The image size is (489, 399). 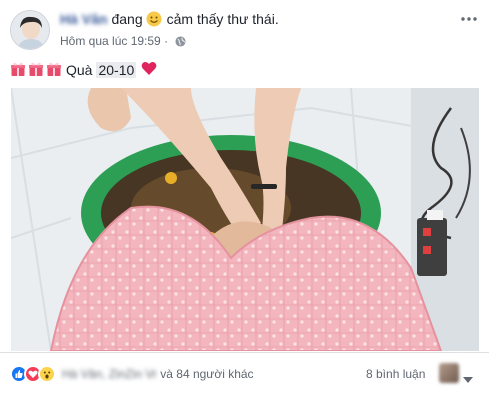 What do you see at coordinates (33, 374) in the screenshot?
I see `reaction-icons` at bounding box center [33, 374].